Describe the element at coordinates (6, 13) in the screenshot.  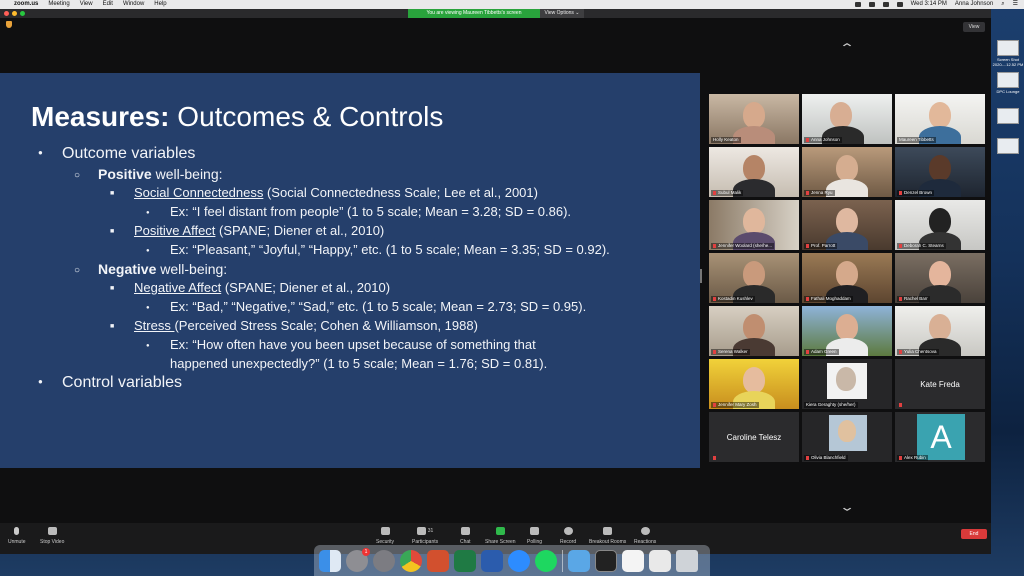
I see `close-window-icon` at that location.